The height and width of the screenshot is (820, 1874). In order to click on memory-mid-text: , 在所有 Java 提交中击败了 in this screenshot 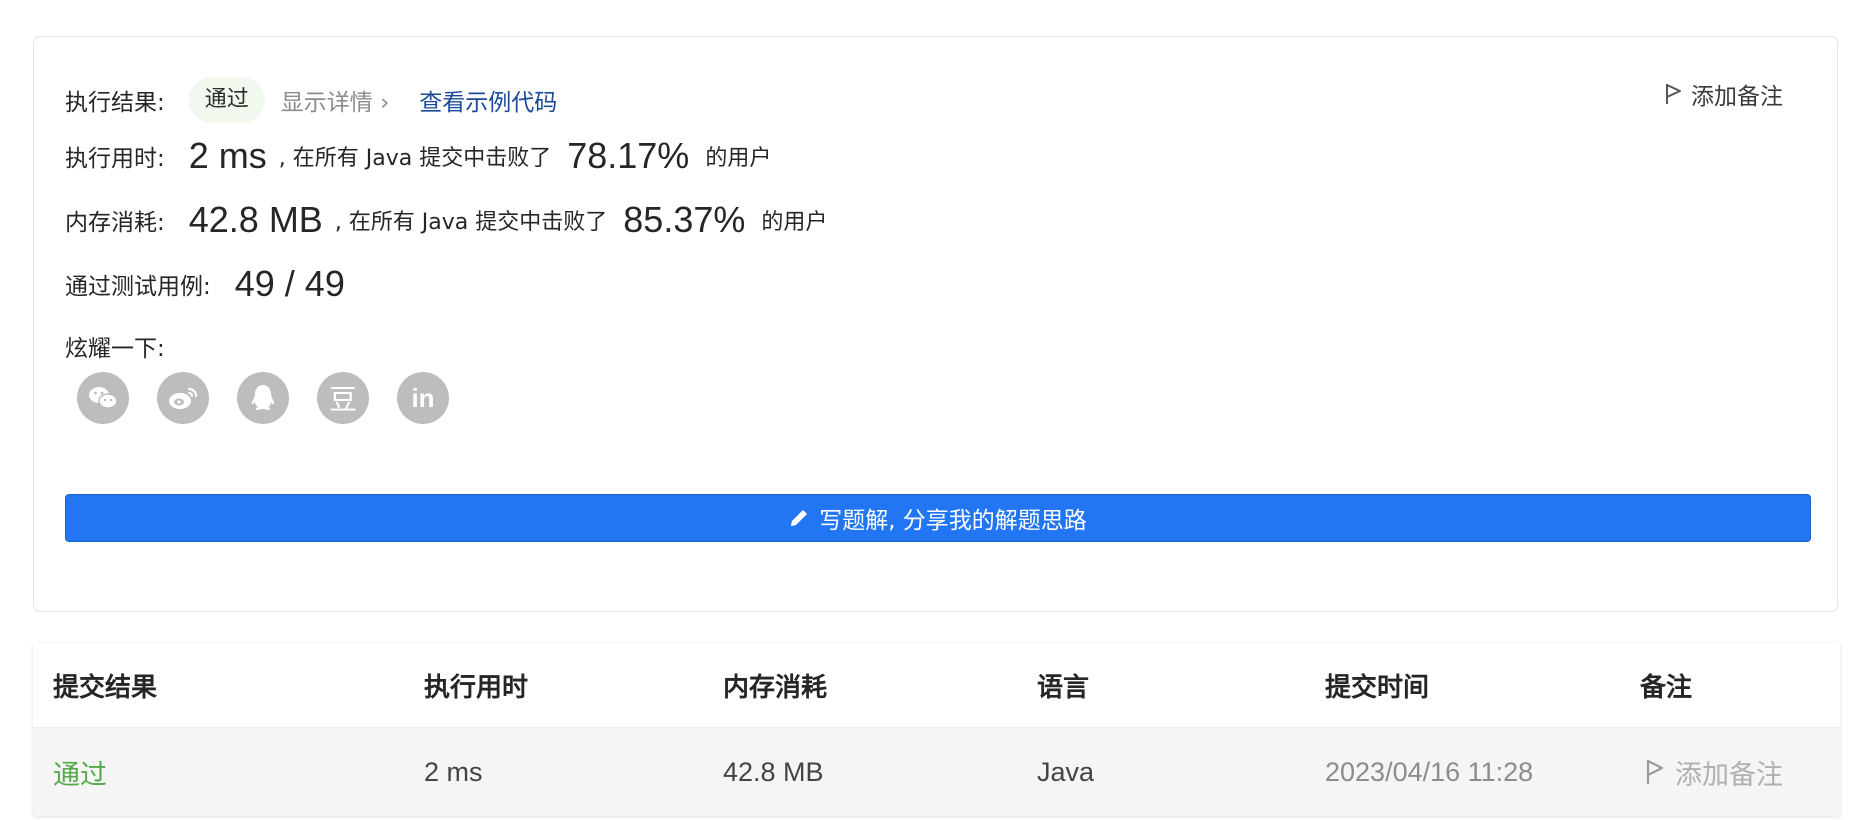, I will do `click(471, 222)`.